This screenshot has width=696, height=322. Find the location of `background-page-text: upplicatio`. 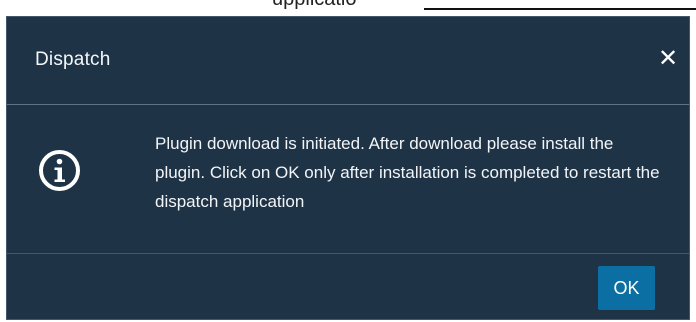

background-page-text: upplicatio is located at coordinates (314, 5).